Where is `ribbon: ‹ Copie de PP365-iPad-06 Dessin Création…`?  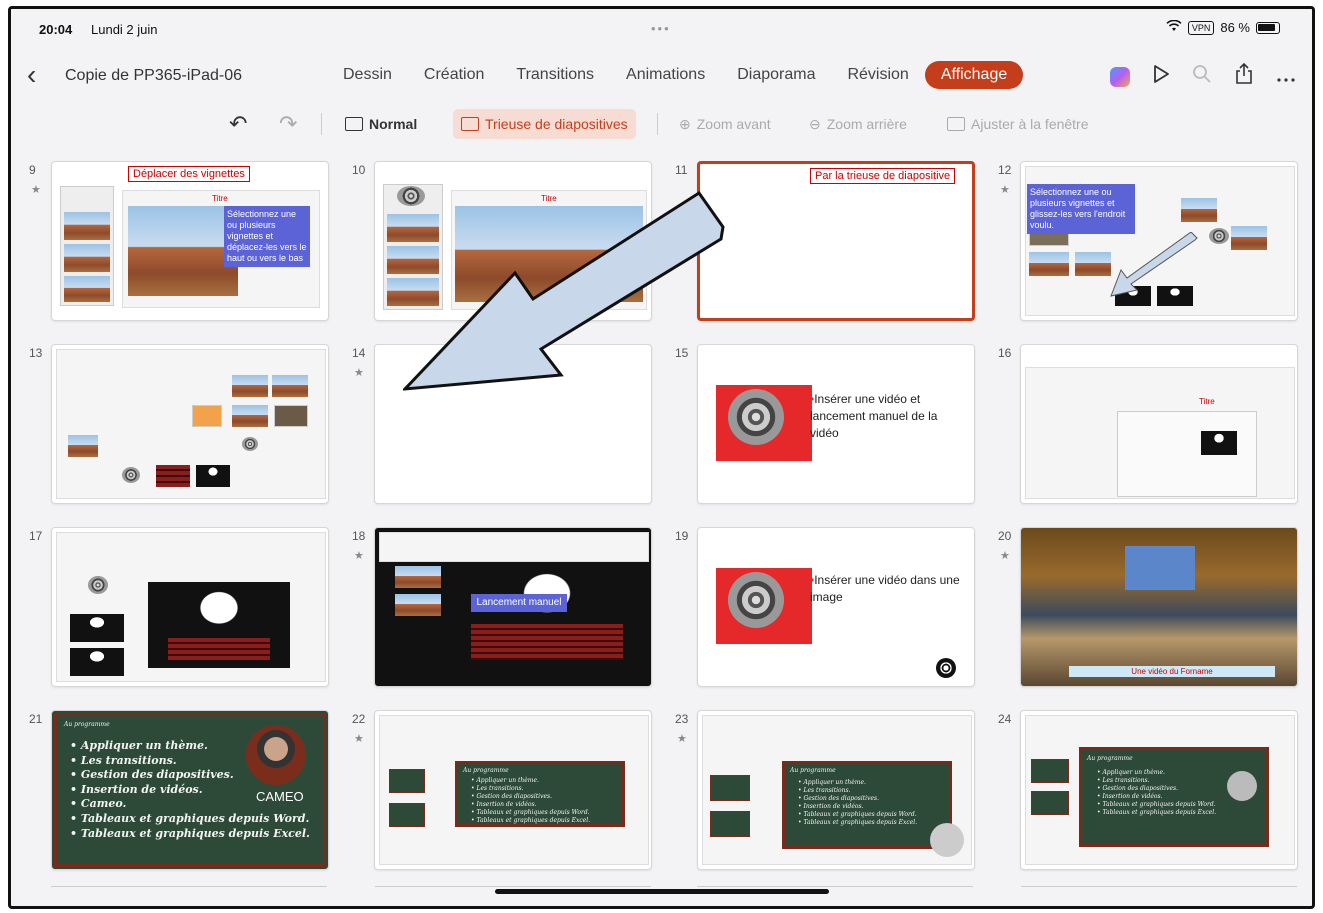 ribbon: ‹ Copie de PP365-iPad-06 Dessin Création… is located at coordinates (661, 76).